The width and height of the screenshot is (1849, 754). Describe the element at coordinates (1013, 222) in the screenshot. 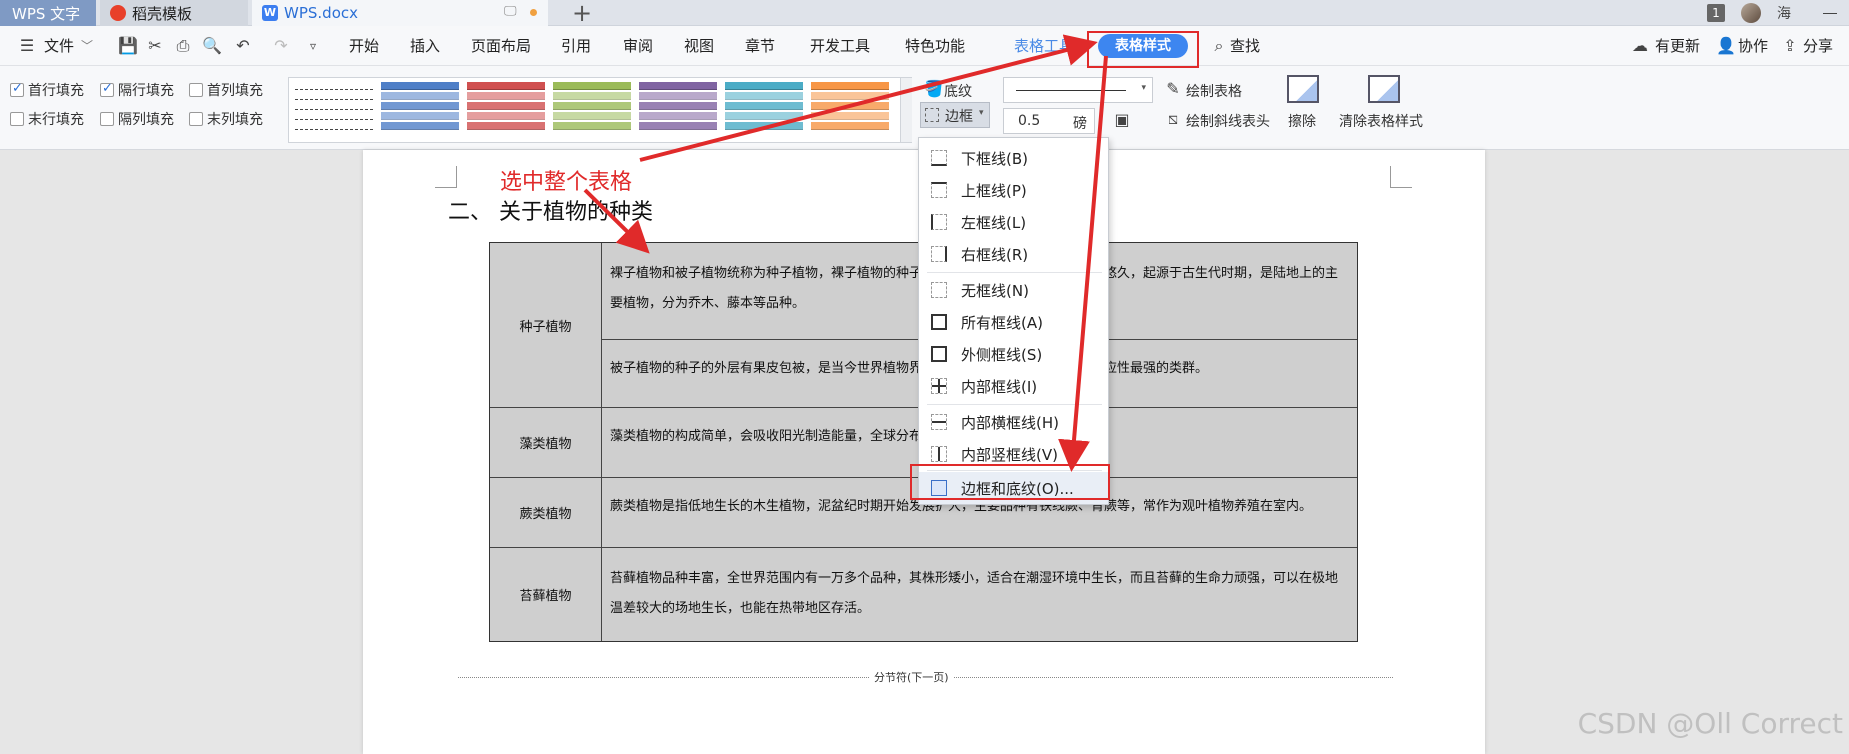

I see `menu-item-left-border: 左框线(L)` at that location.